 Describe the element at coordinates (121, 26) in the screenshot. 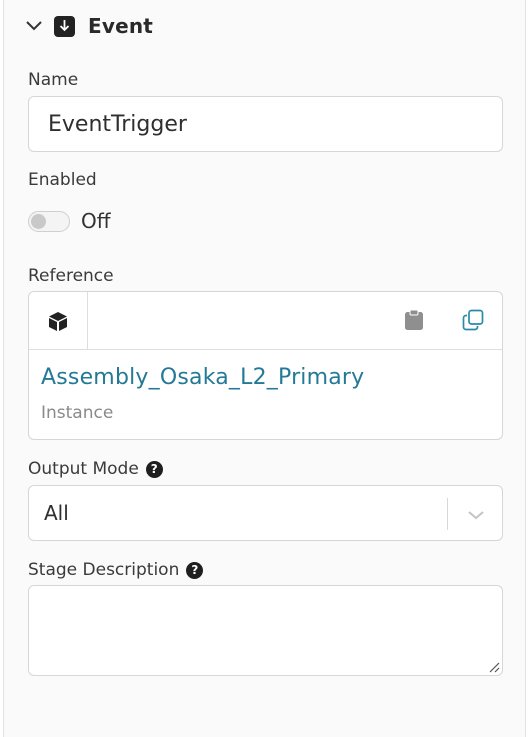

I see `section-title: Event` at that location.